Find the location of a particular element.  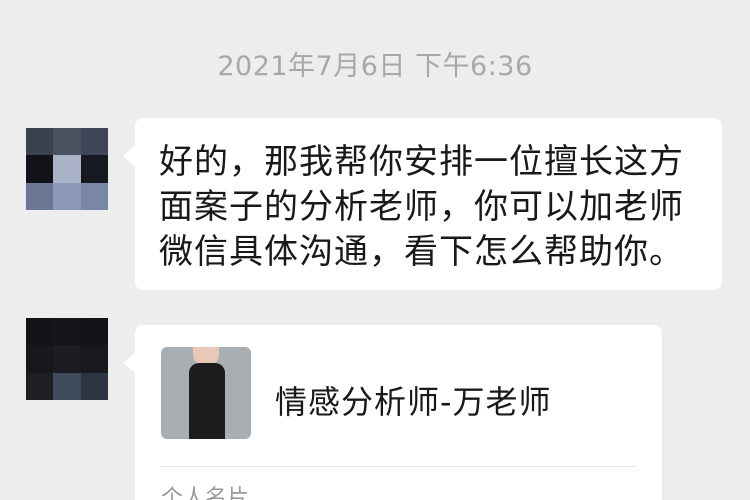

contact-avatar is located at coordinates (206, 393).